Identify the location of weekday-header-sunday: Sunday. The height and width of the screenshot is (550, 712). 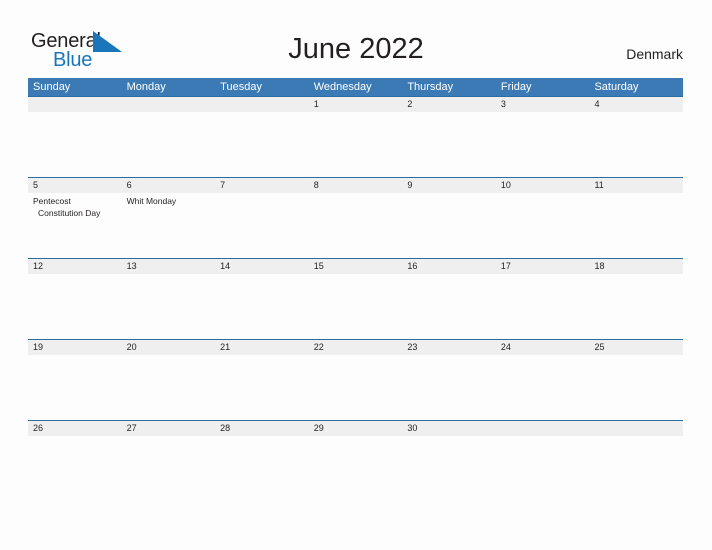
(52, 87).